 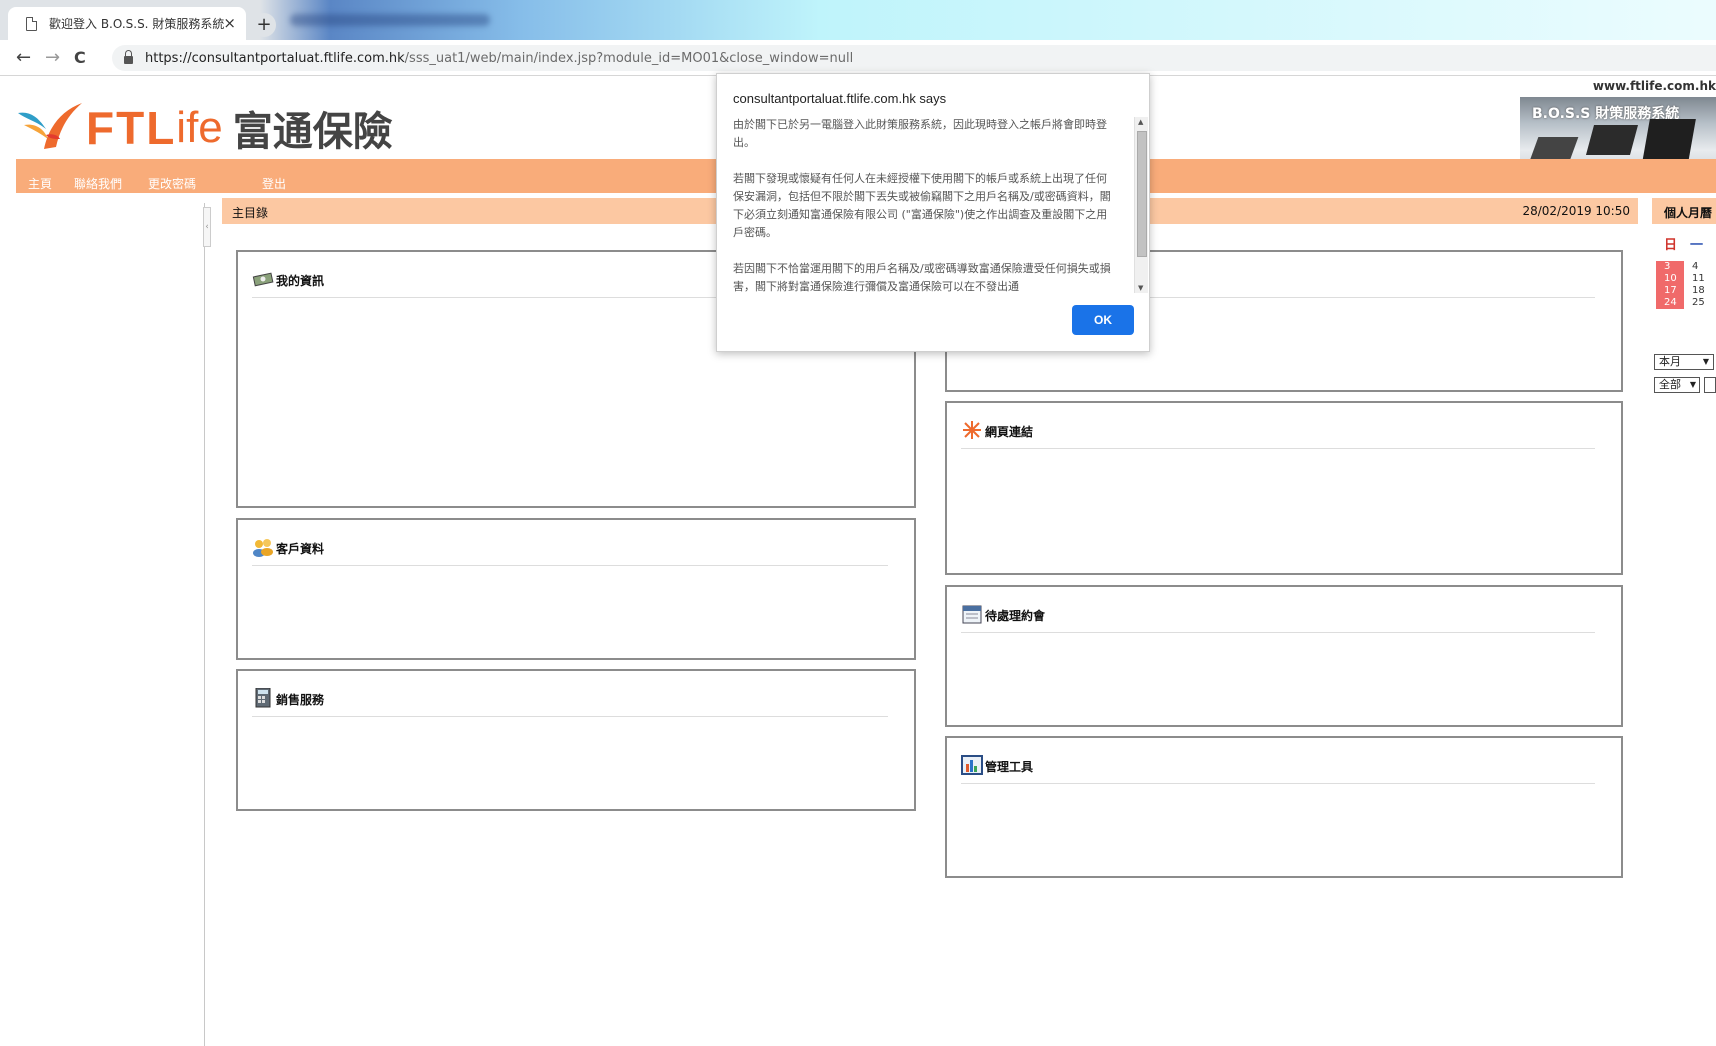 What do you see at coordinates (1654, 86) in the screenshot?
I see `site-url: www.ftlife.com.hk` at bounding box center [1654, 86].